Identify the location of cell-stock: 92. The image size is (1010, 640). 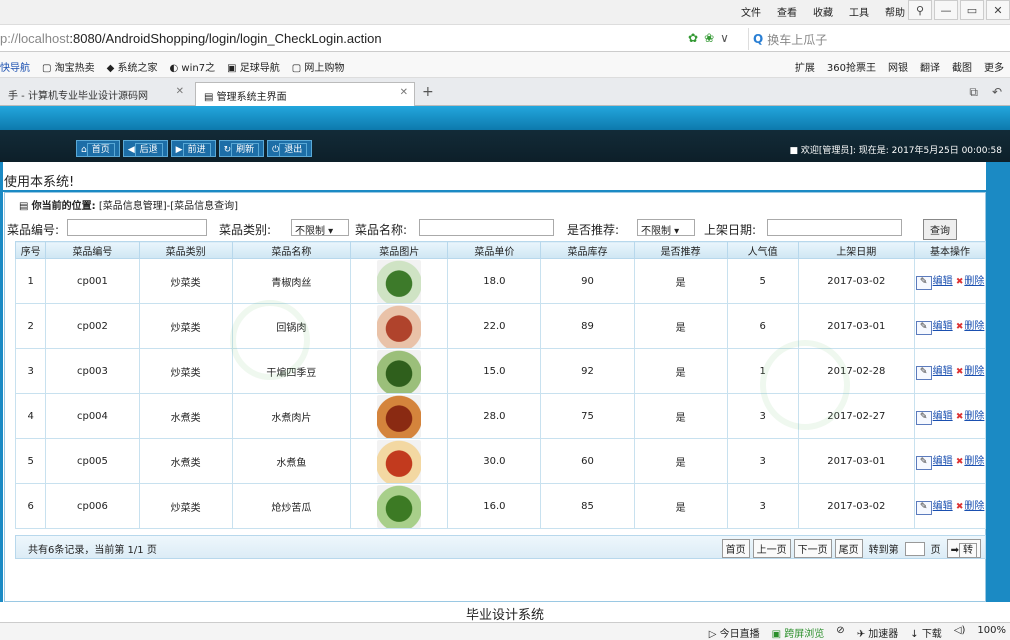
(587, 371).